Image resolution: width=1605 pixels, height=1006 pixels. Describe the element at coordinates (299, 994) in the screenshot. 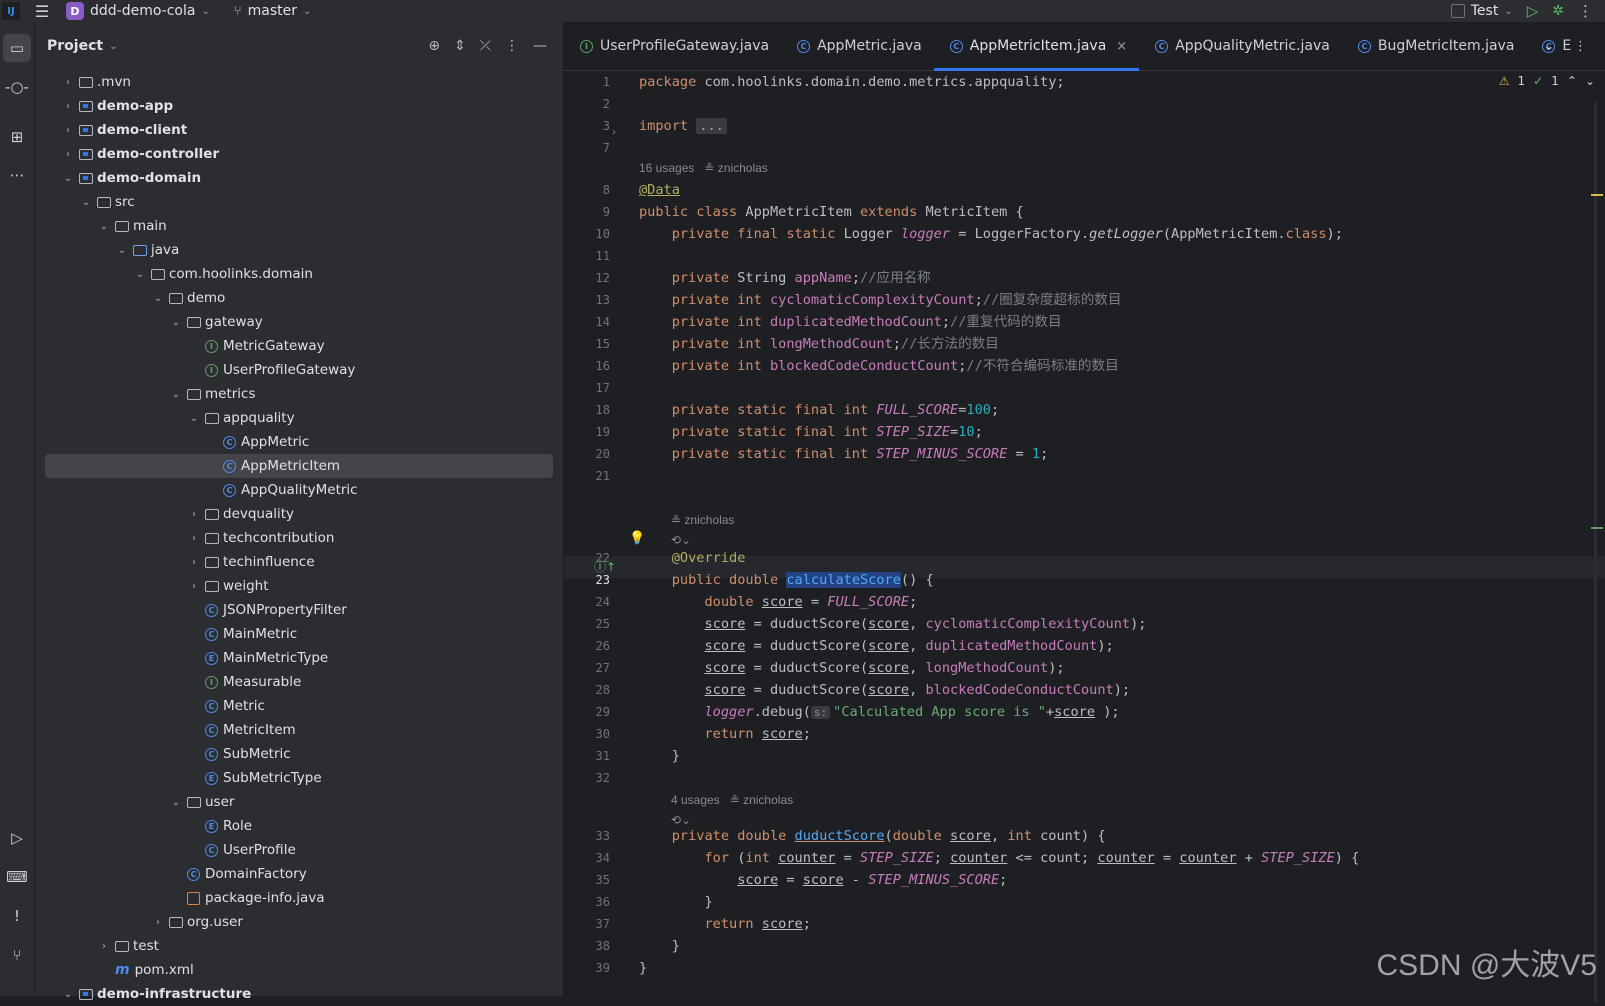

I see `tree-item: ⌄ demo-infrastructure` at that location.